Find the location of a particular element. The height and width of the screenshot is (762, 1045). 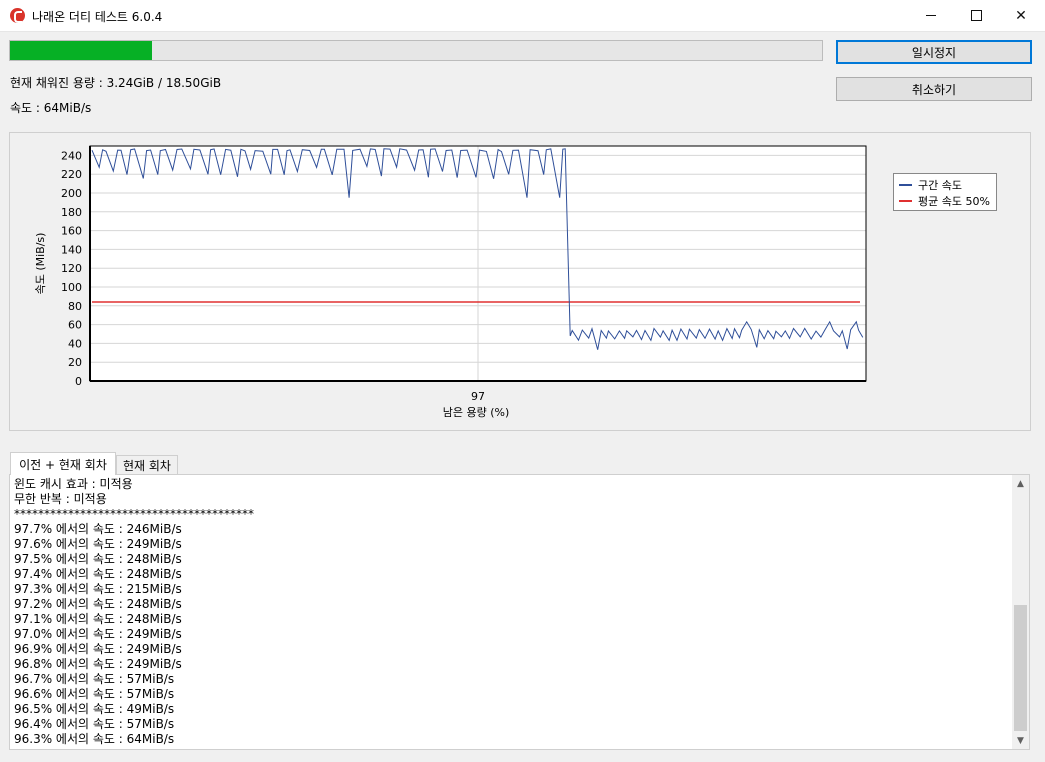

log-line: 97.6% 에서의 속도 : 249MiB/s is located at coordinates (98, 544).